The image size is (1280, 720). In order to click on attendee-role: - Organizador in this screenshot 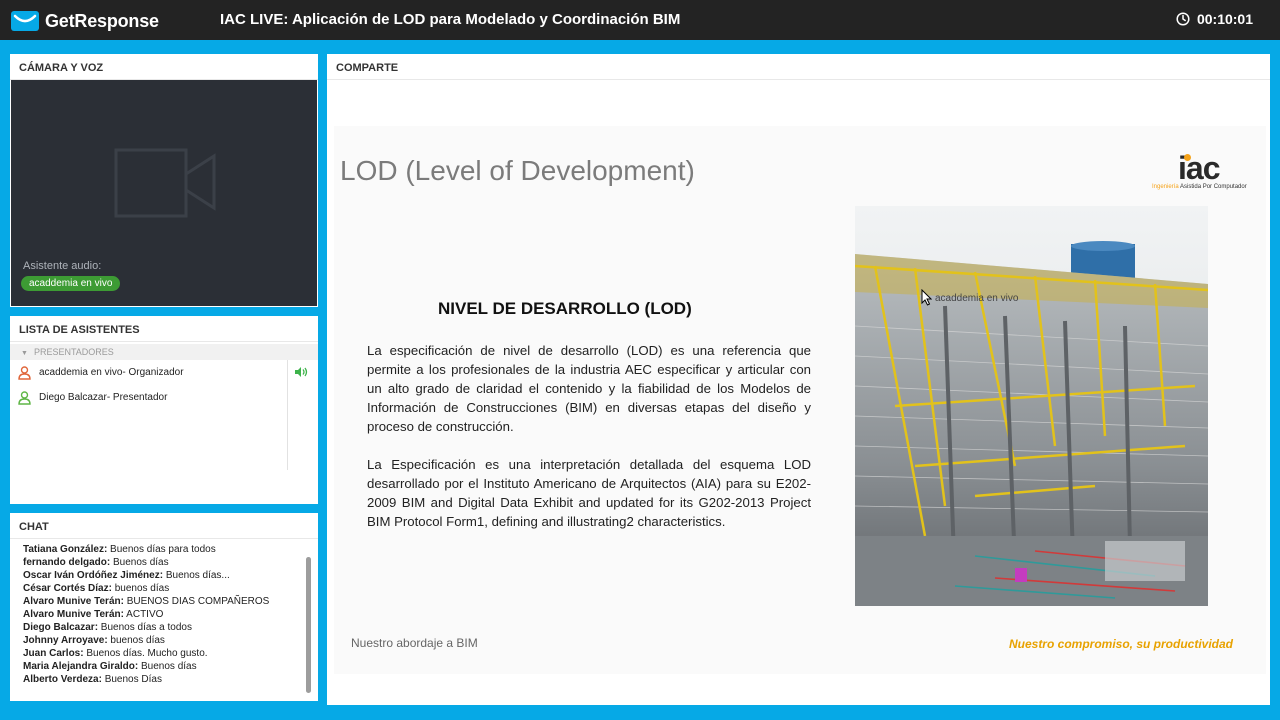, I will do `click(153, 372)`.